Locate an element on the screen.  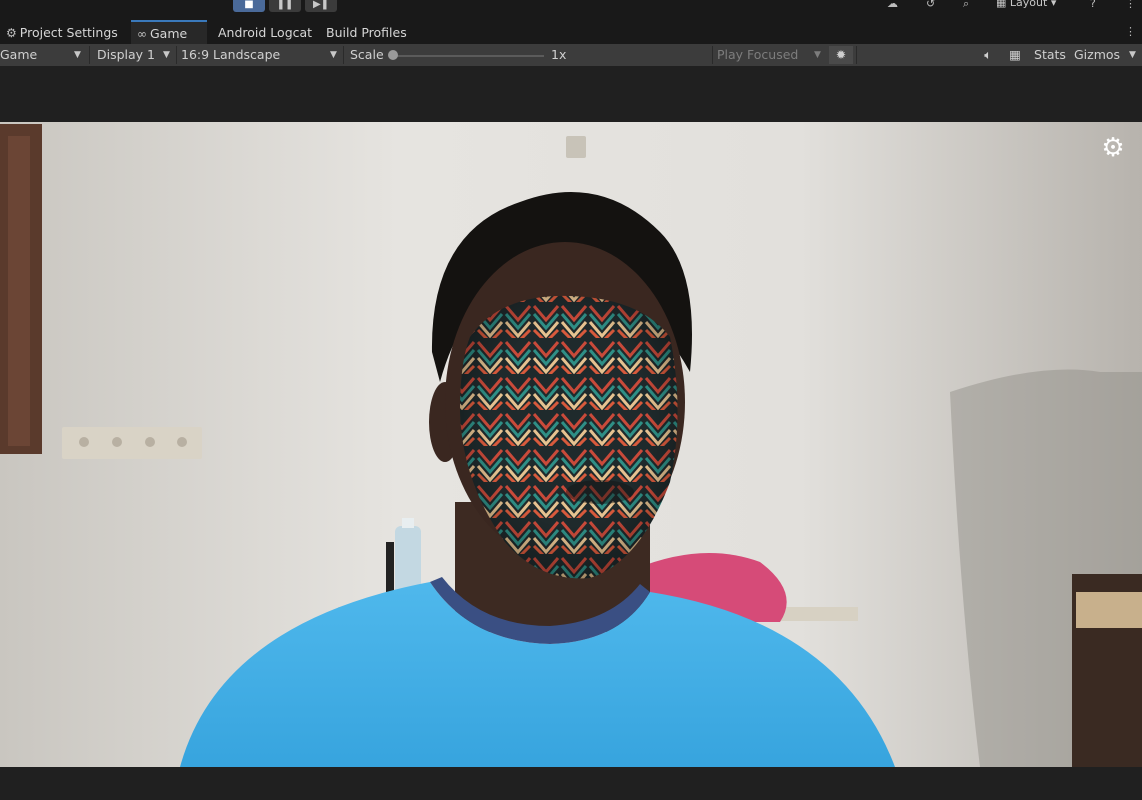
gear-icon: ⚙ is located at coordinates (11, 33).